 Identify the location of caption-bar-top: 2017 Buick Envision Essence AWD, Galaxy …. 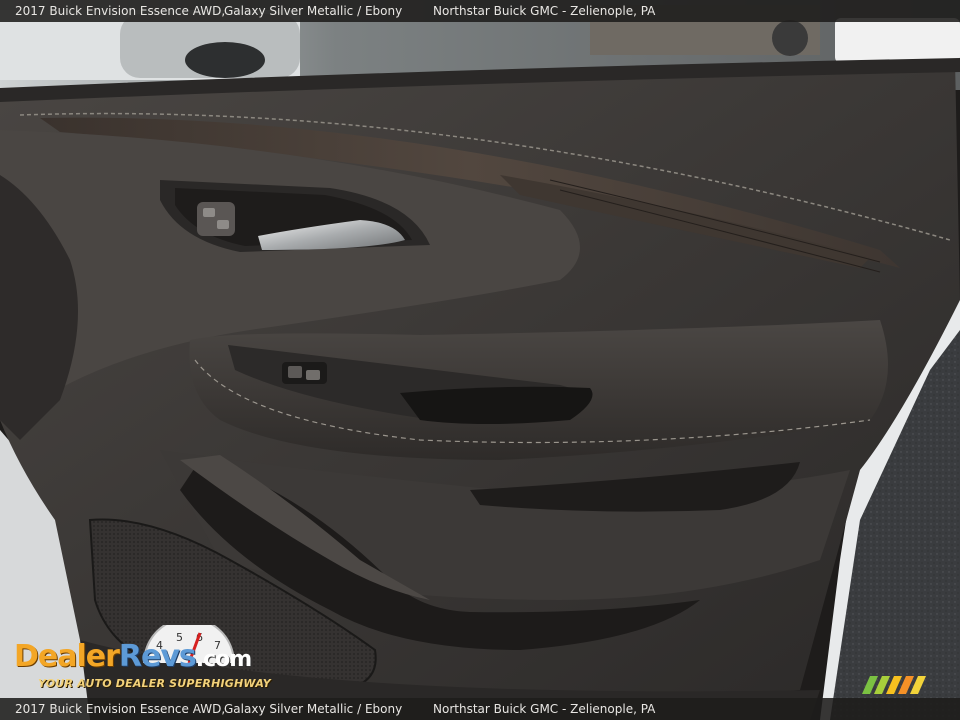
(480, 11).